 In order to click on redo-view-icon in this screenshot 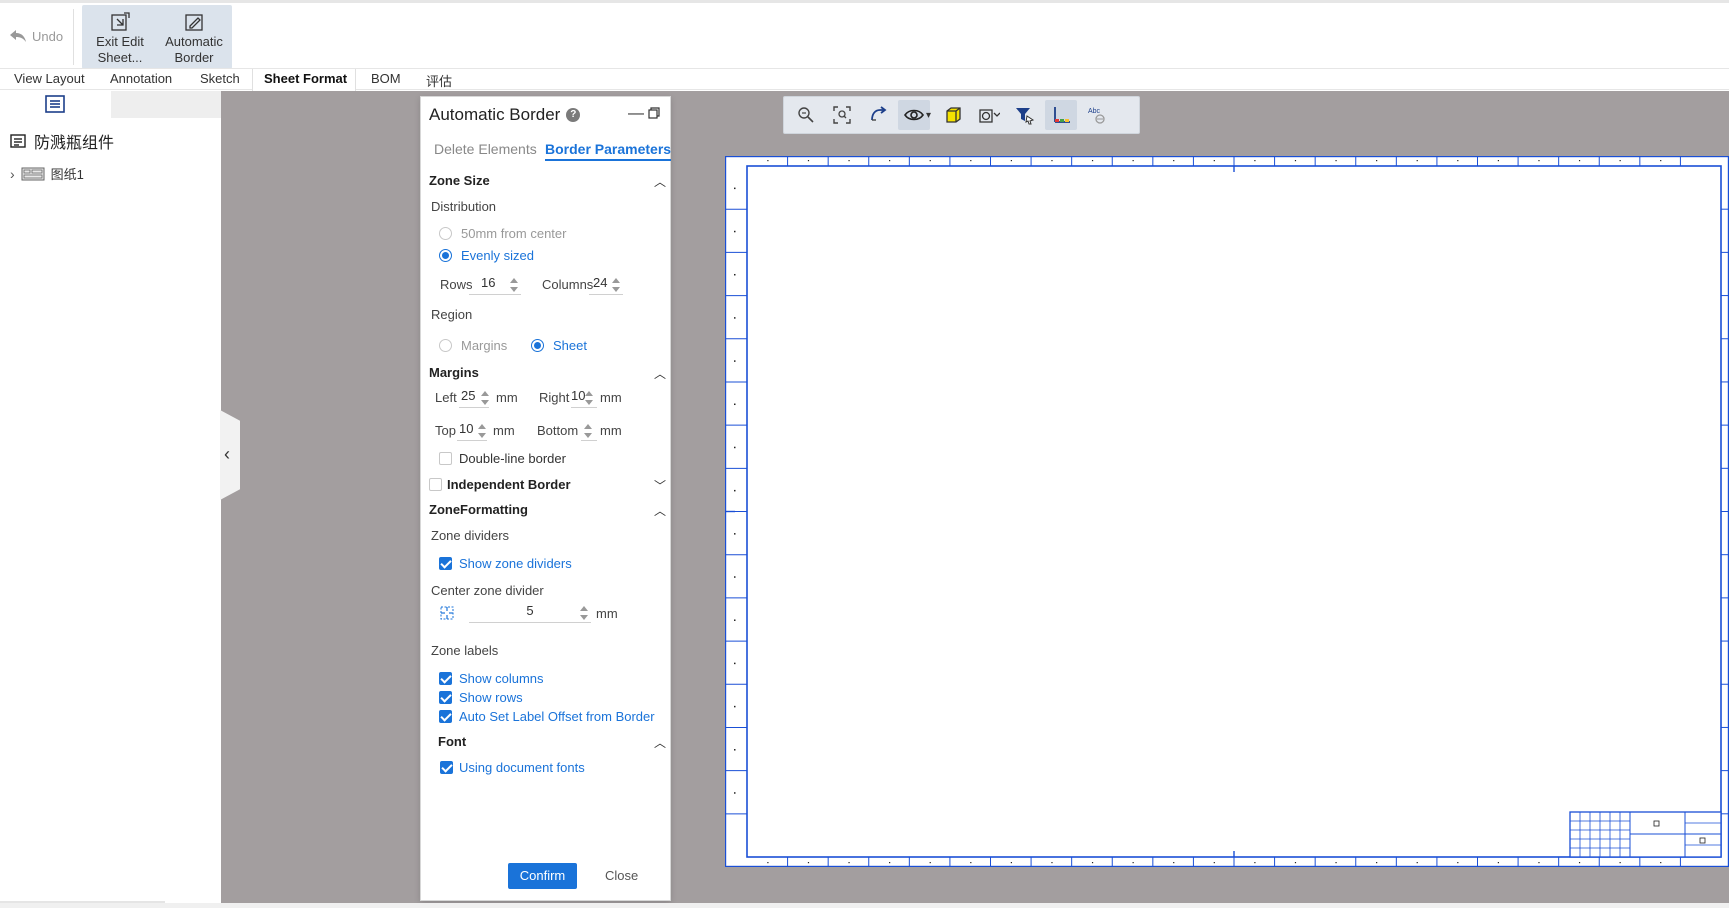, I will do `click(879, 113)`.